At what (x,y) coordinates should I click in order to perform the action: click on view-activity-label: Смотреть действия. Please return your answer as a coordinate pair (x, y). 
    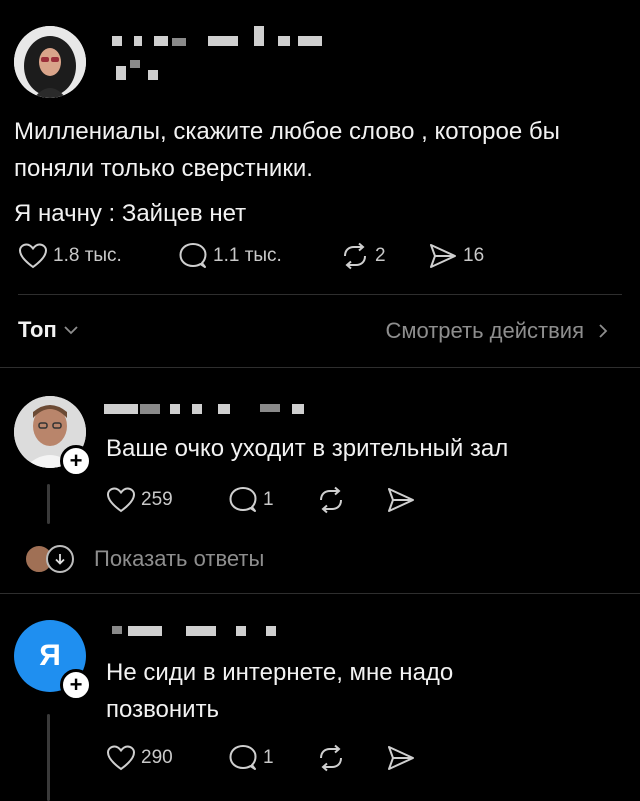
    Looking at the image, I should click on (484, 330).